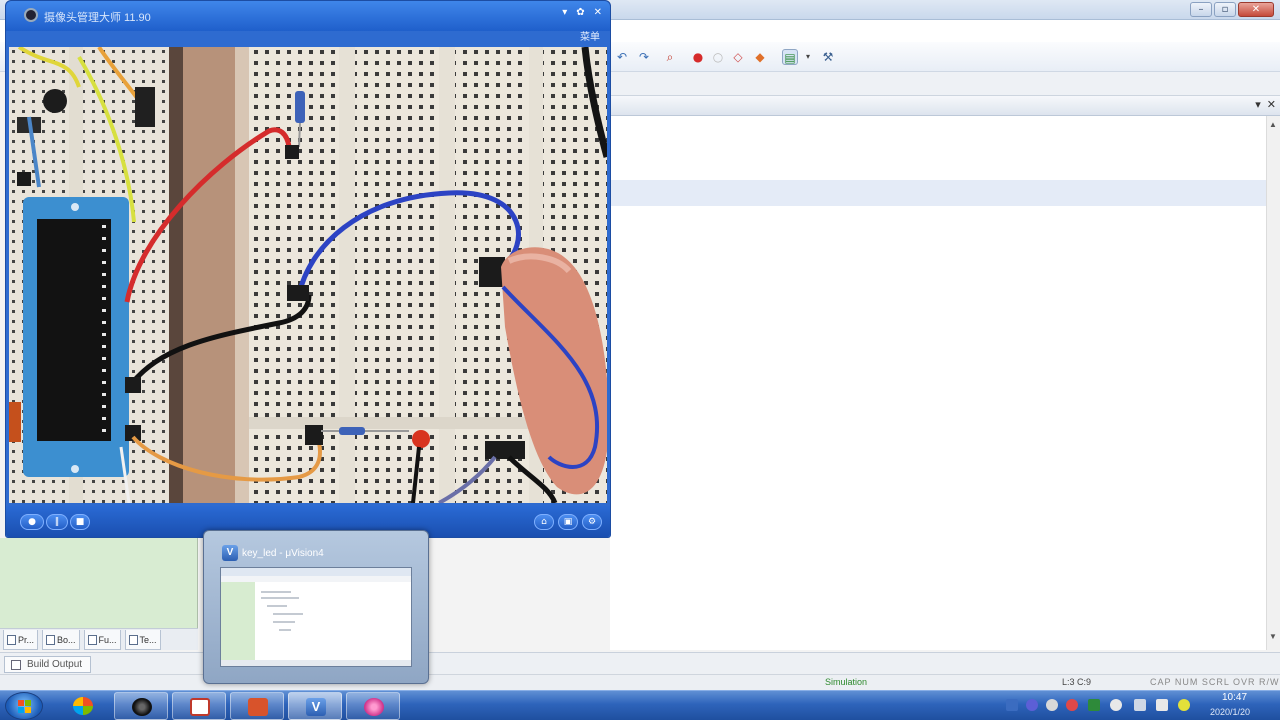 The width and height of the screenshot is (1280, 720). Describe the element at coordinates (1094, 705) in the screenshot. I see `security-shield-icon` at that location.